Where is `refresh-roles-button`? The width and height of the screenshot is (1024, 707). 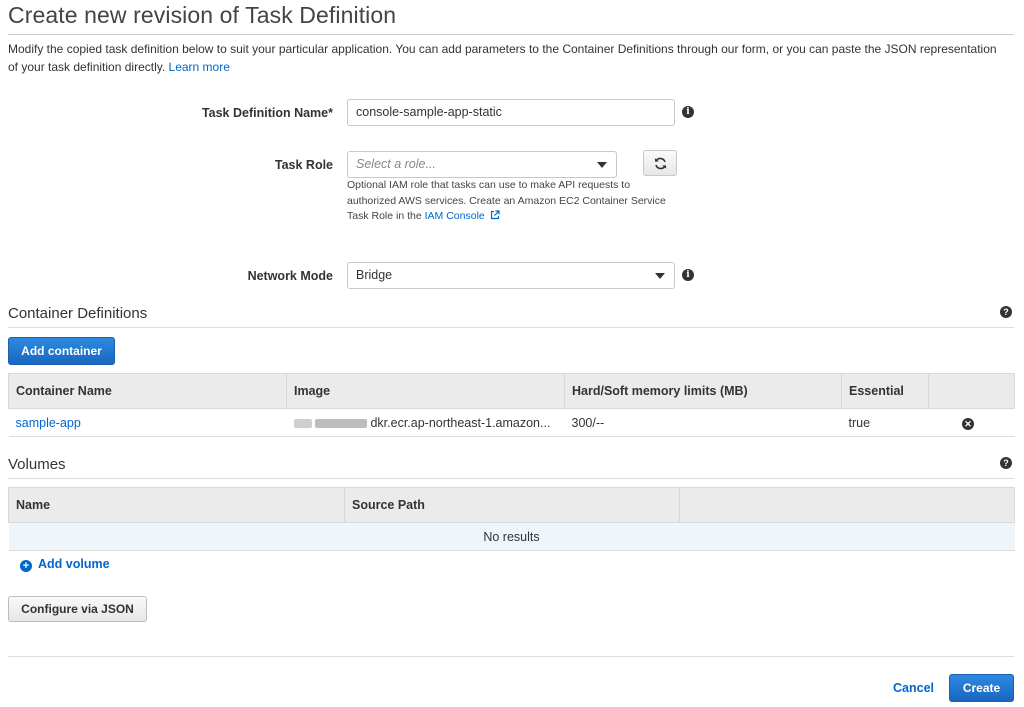 refresh-roles-button is located at coordinates (660, 163).